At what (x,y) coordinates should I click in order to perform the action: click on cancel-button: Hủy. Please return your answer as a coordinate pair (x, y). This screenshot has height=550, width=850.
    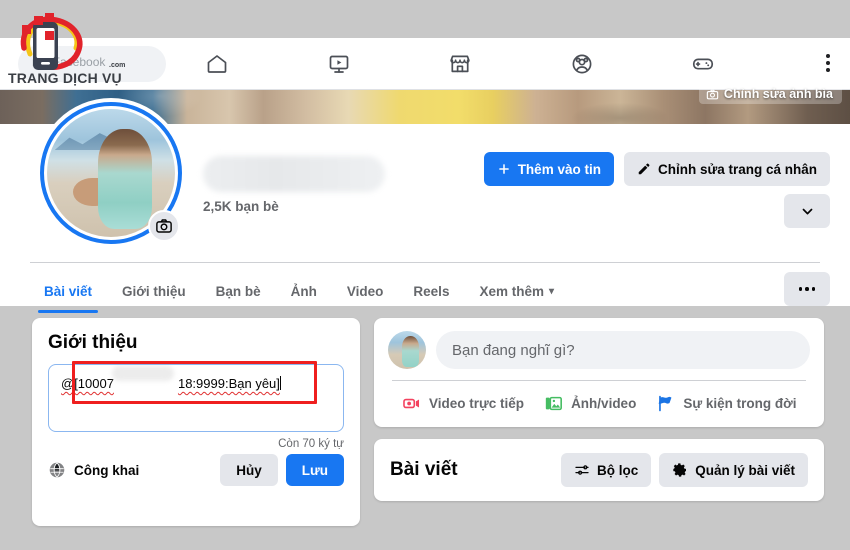
    Looking at the image, I should click on (249, 470).